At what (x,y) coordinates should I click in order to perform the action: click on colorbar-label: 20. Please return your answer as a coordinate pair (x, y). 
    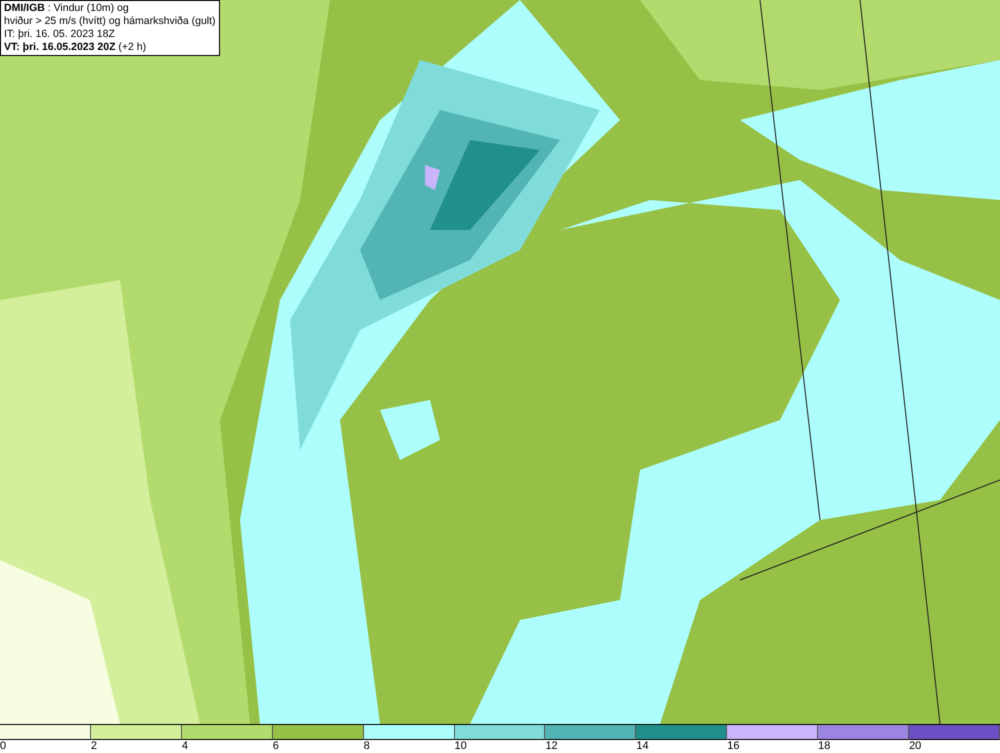
    Looking at the image, I should click on (915, 746).